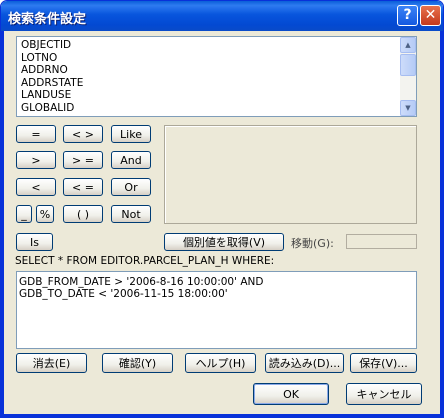  I want to click on scroll-thumb, so click(408, 65).